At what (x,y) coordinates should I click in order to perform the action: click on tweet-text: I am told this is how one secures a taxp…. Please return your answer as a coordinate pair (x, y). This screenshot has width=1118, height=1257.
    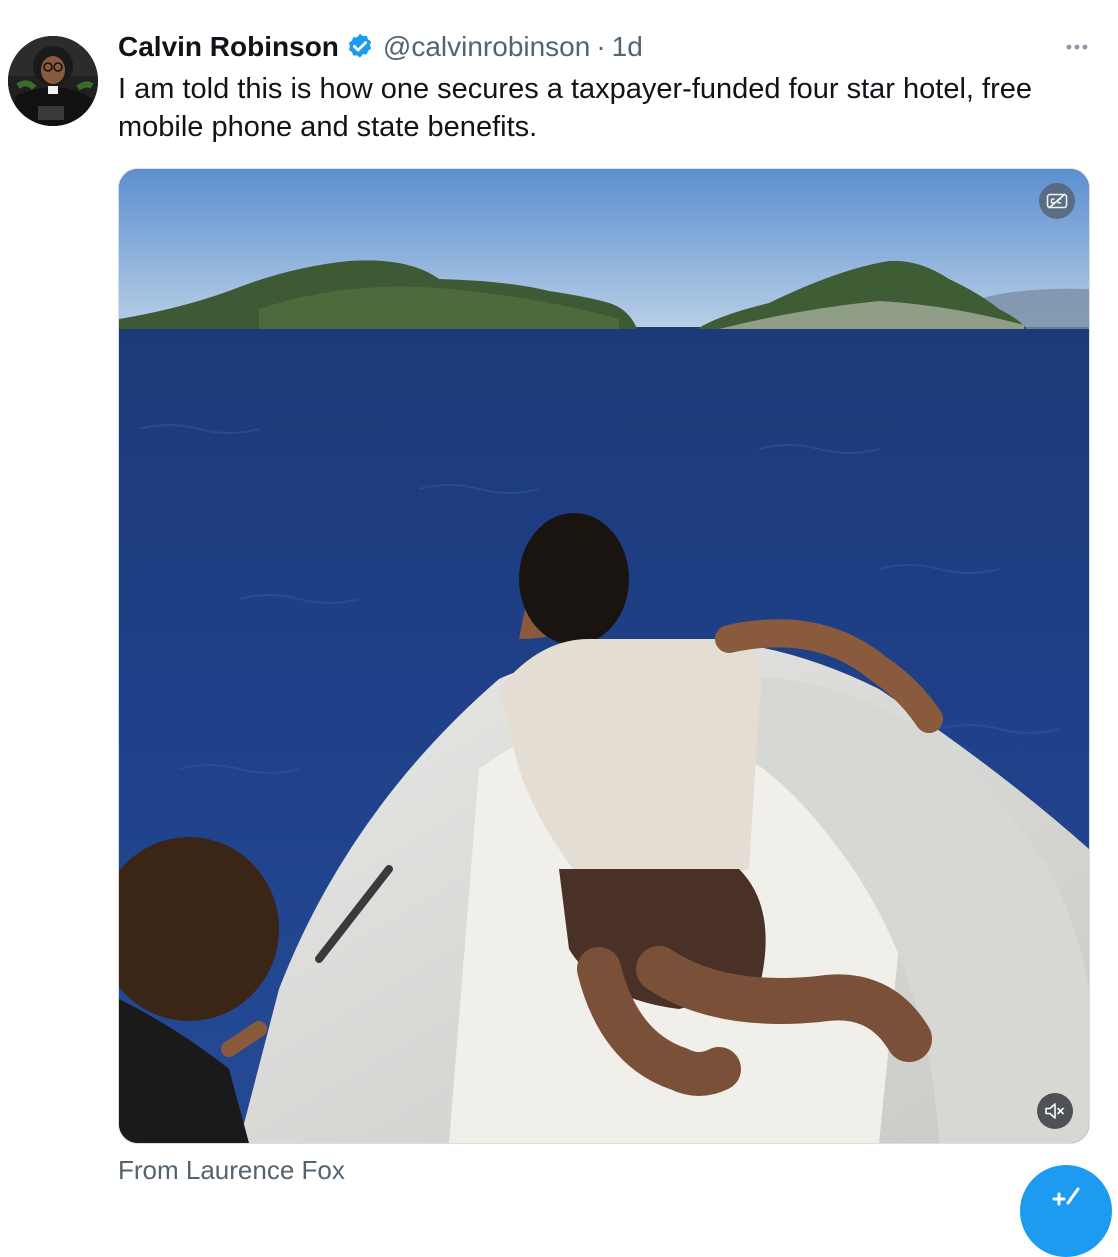
    Looking at the image, I should click on (575, 108).